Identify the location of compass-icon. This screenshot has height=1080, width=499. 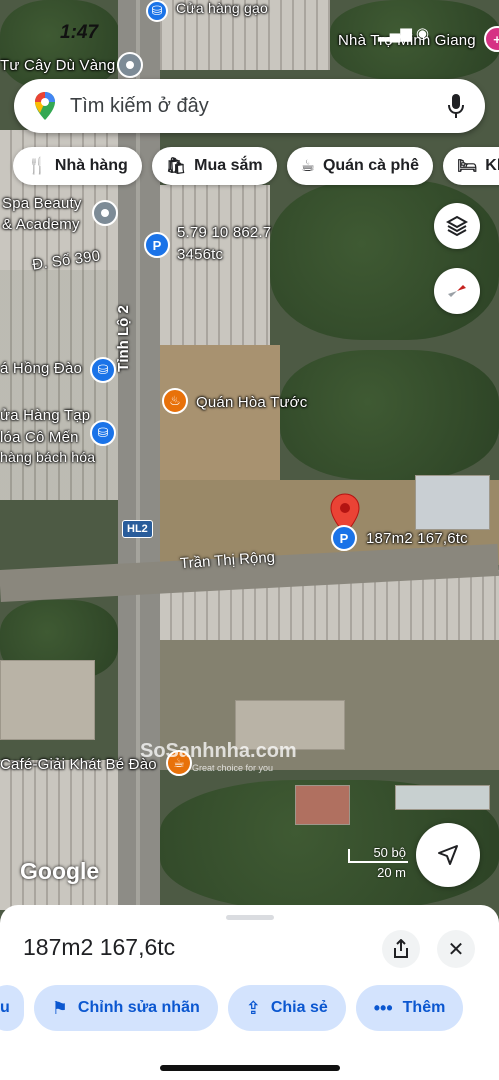
(457, 291).